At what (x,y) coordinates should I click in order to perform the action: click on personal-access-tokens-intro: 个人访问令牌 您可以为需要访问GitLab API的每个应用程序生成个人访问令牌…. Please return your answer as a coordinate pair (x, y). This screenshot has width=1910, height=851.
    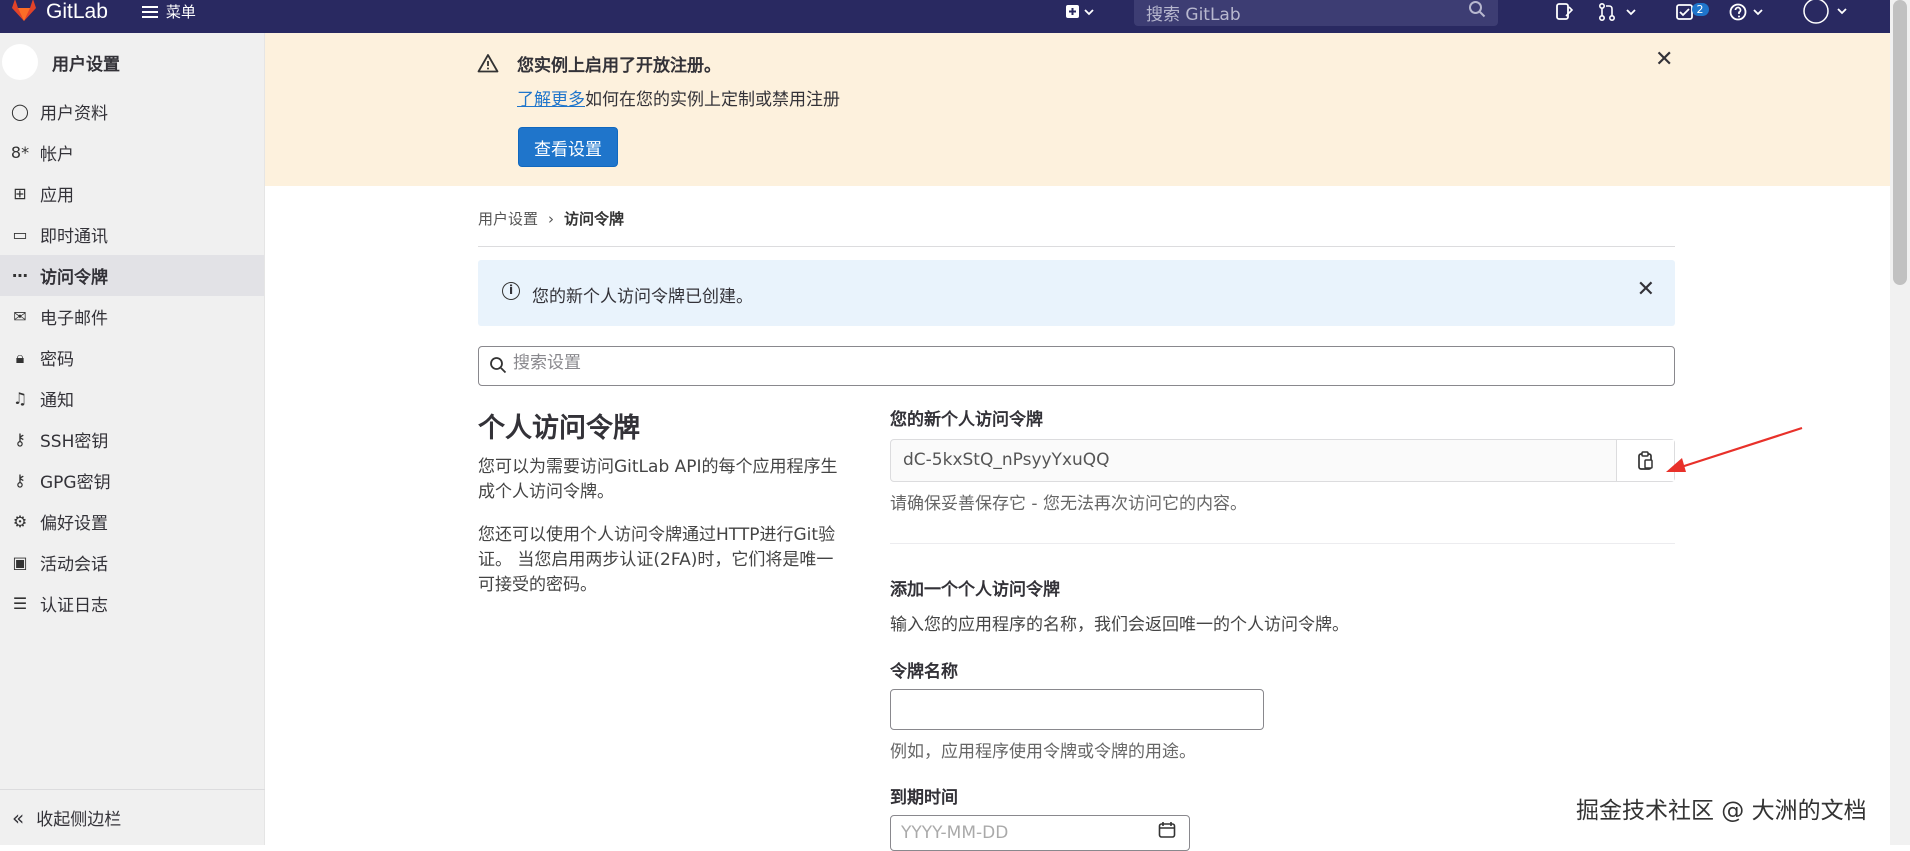
    Looking at the image, I should click on (663, 511).